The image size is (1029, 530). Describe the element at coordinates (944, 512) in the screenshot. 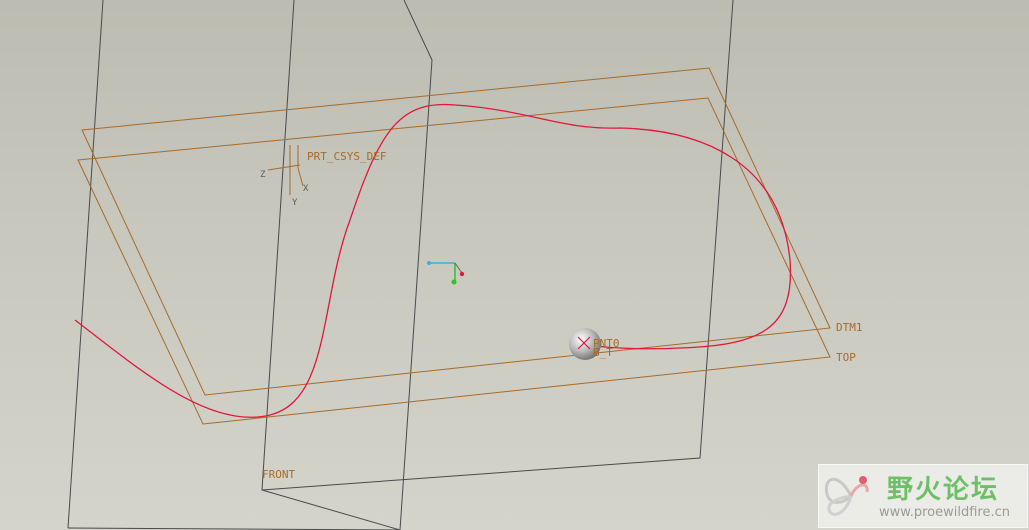

I see `watermark-url: www.proewildfire.cn` at that location.